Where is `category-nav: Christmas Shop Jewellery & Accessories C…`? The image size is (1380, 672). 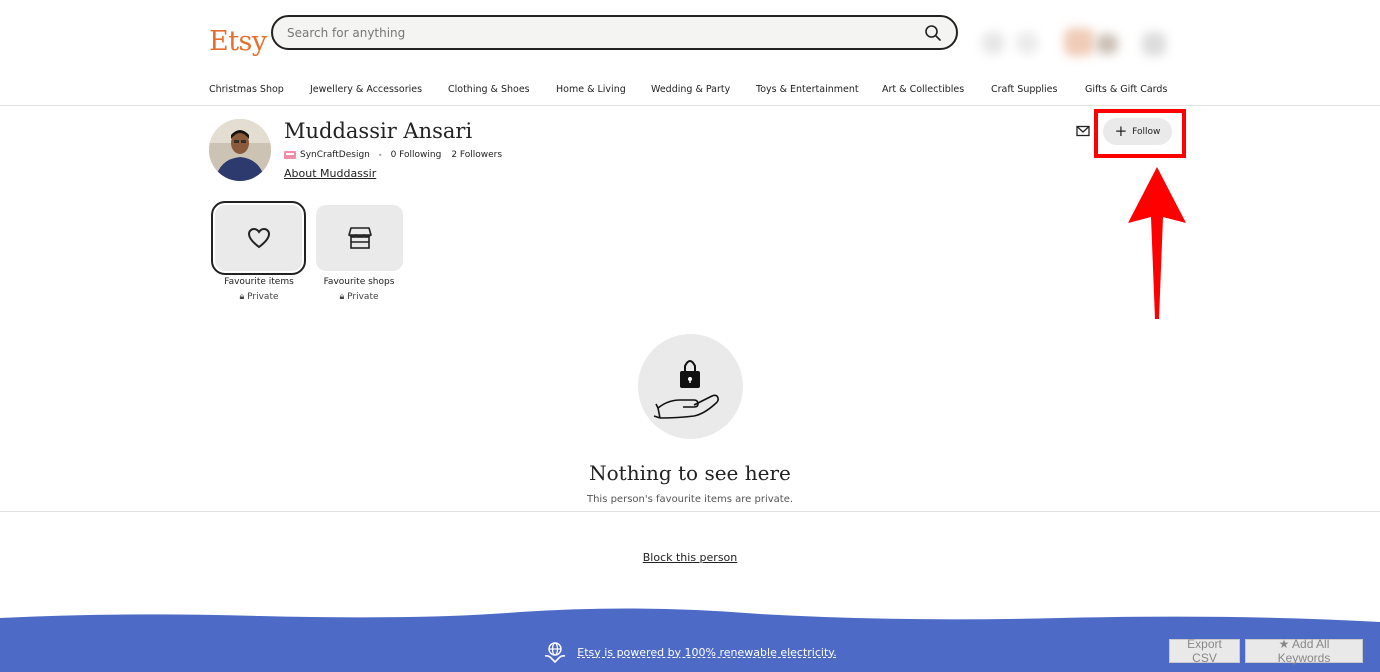 category-nav: Christmas Shop Jewellery & Accessories C… is located at coordinates (692, 91).